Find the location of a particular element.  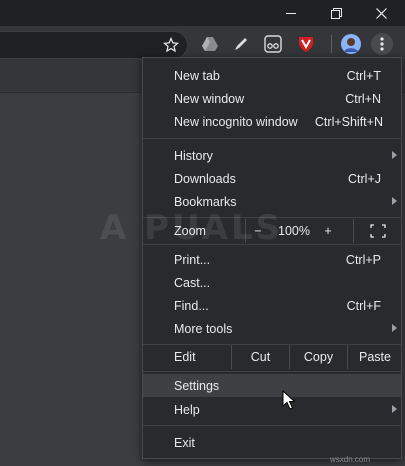

menu-item-shortcut: Ctrl+J is located at coordinates (364, 178).